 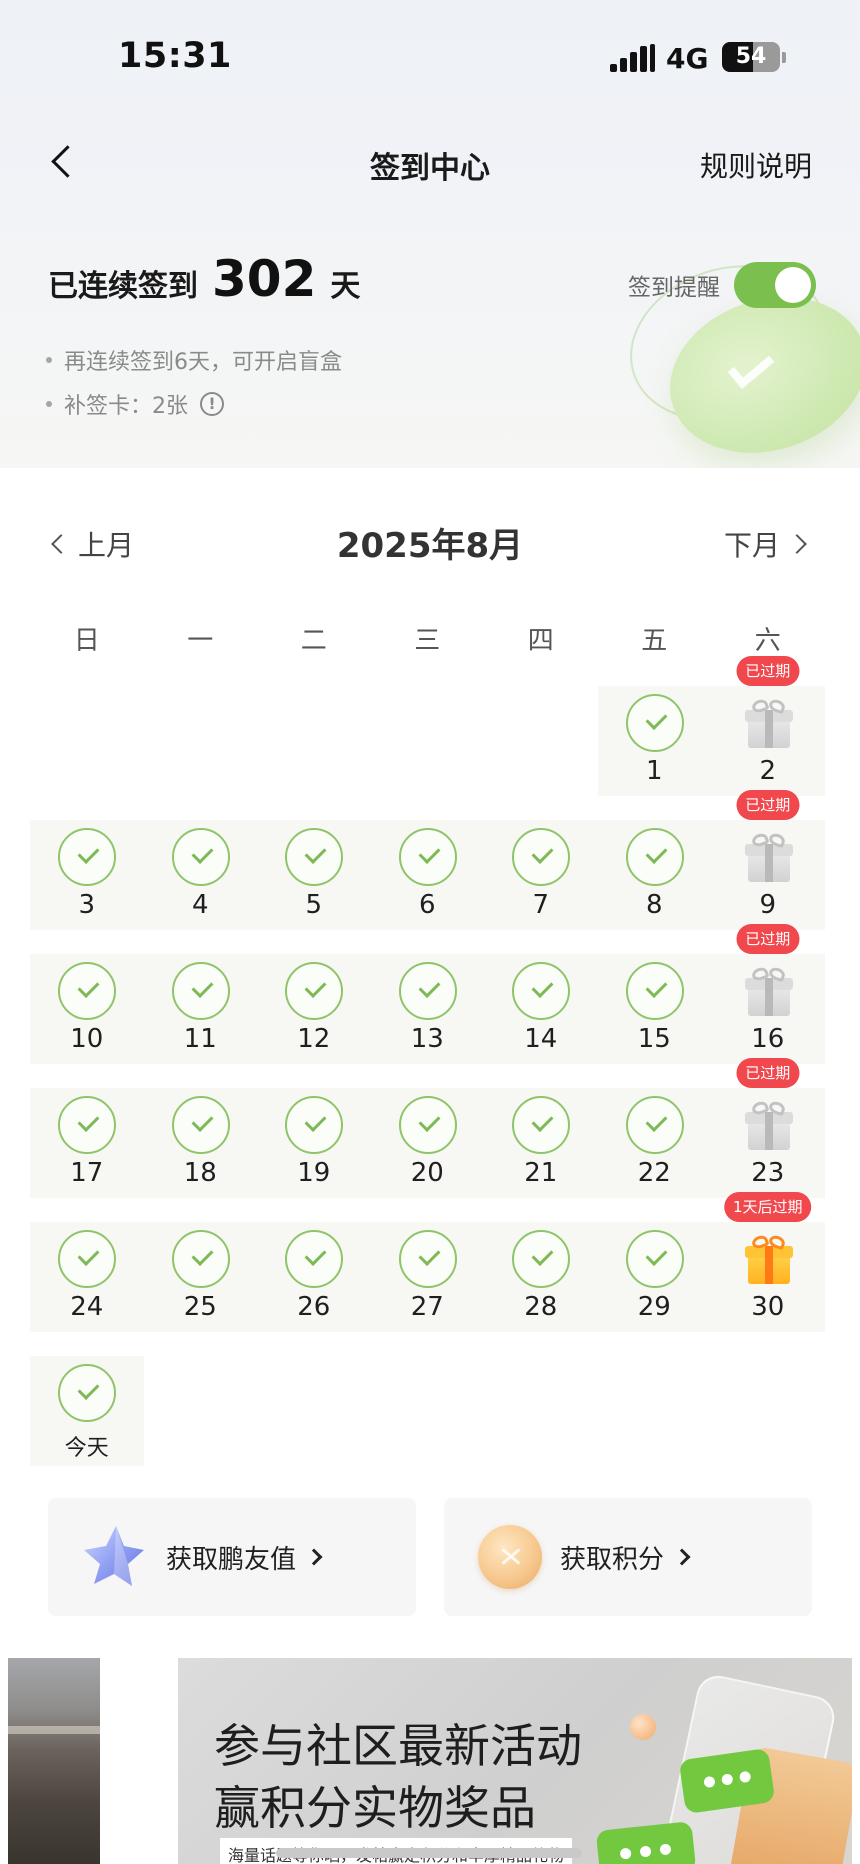 I want to click on day-number: 19, so click(x=314, y=1173).